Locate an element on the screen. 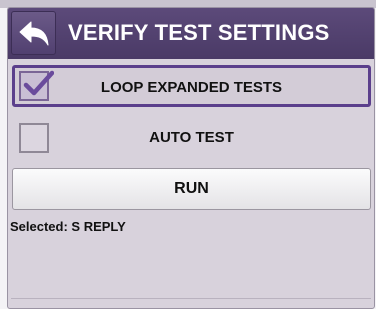 Image resolution: width=376 pixels, height=309 pixels. run-button-label: RUN is located at coordinates (191, 188).